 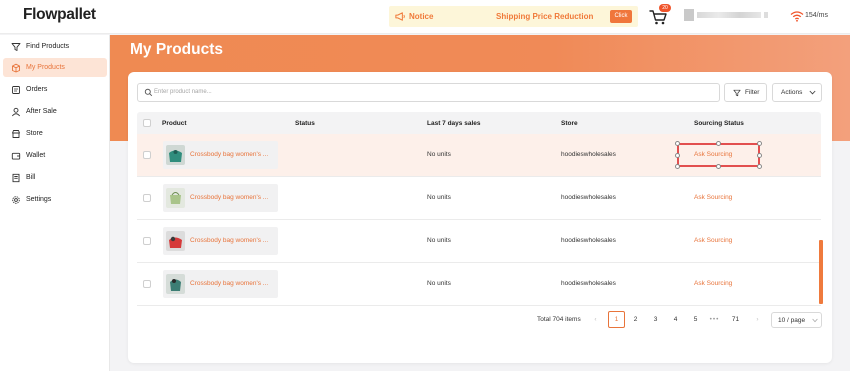 I want to click on notice-banner: Notice Shipping Price Reduction Click, so click(x=513, y=16).